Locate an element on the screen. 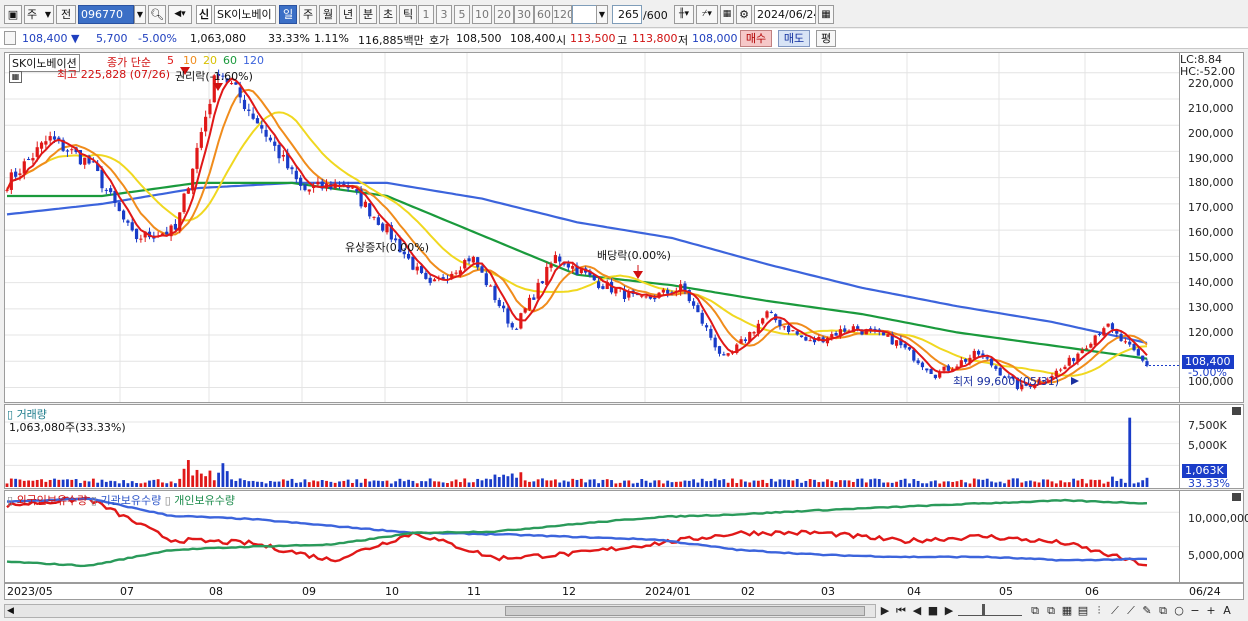 Image resolution: width=1248 pixels, height=621 pixels. tab-period-second: 초 is located at coordinates (388, 14).